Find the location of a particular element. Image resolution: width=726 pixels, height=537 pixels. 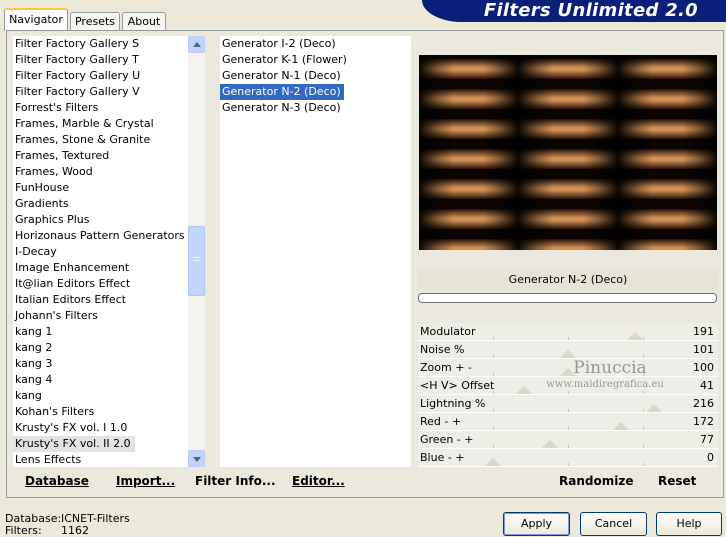

param-row: Lightning % 216 is located at coordinates (568, 404).